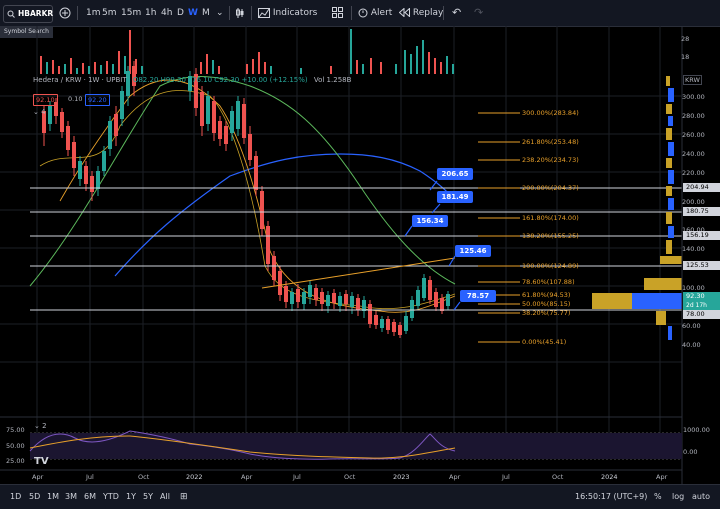 This screenshot has height=509, width=720. Describe the element at coordinates (550, 142) in the screenshot. I see `fib-level-261: 261.80%(253.48)` at that location.